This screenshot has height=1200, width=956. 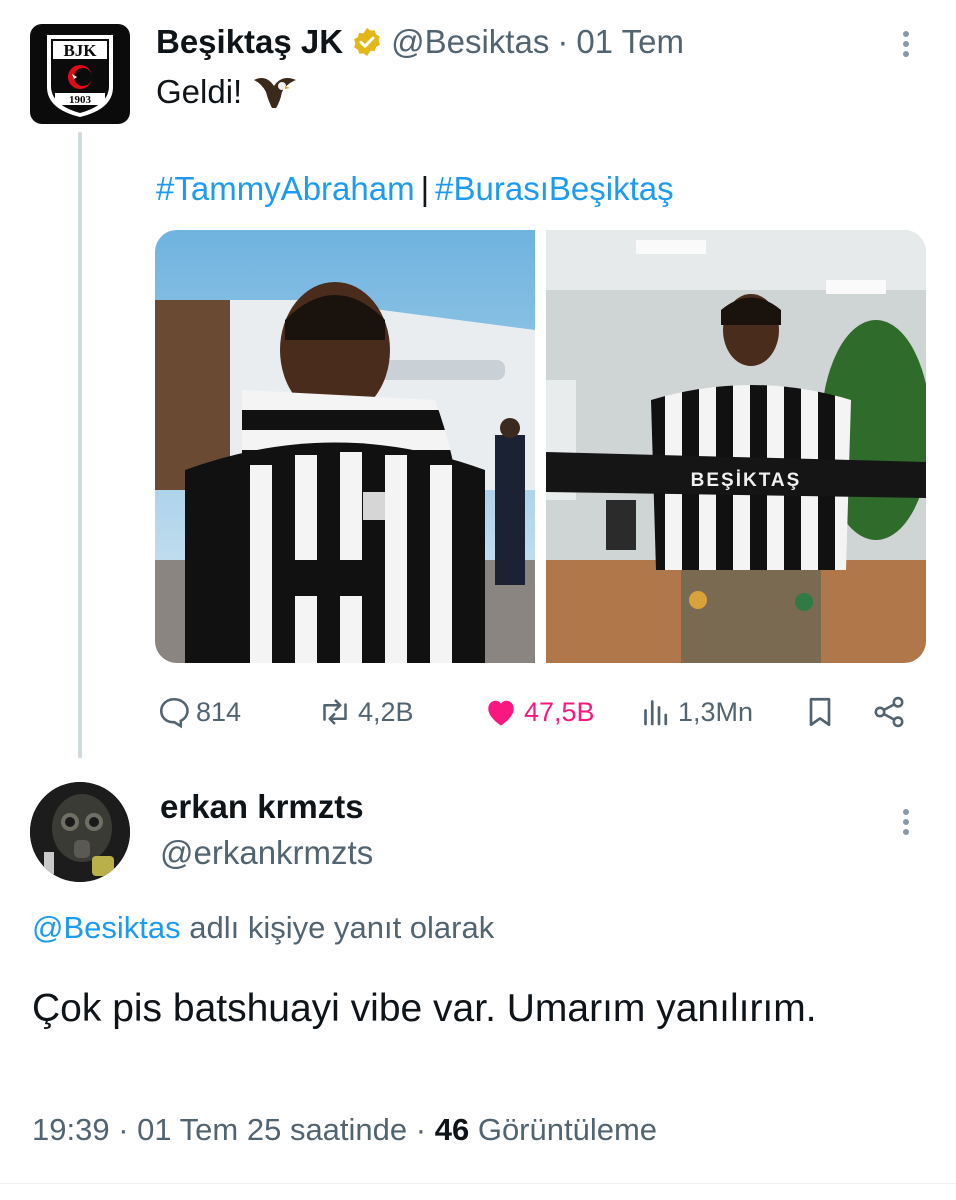 I want to click on parent-tweet-date: 01 Tem, so click(x=630, y=42).